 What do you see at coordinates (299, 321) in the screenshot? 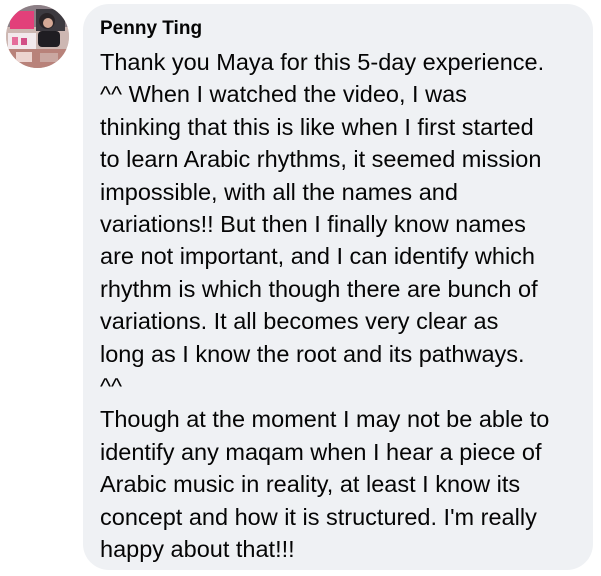
I see `comment-line: variations. It all becomes very clear as` at bounding box center [299, 321].